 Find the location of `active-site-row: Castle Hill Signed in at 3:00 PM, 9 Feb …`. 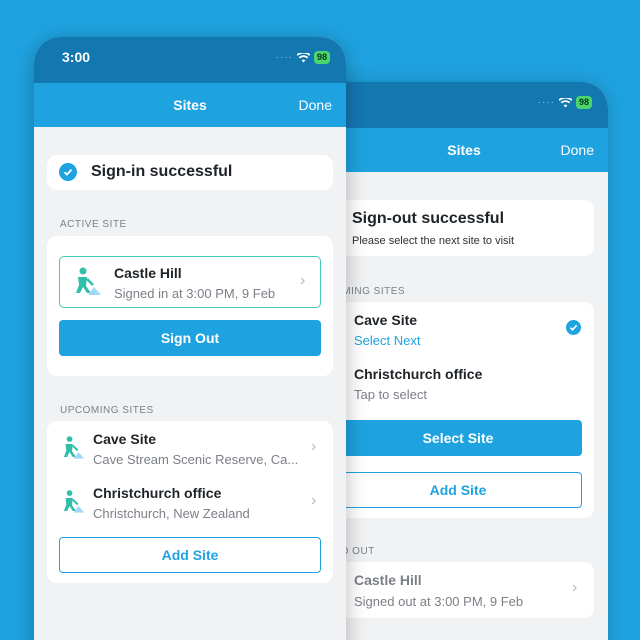

active-site-row: Castle Hill Signed in at 3:00 PM, 9 Feb … is located at coordinates (190, 282).